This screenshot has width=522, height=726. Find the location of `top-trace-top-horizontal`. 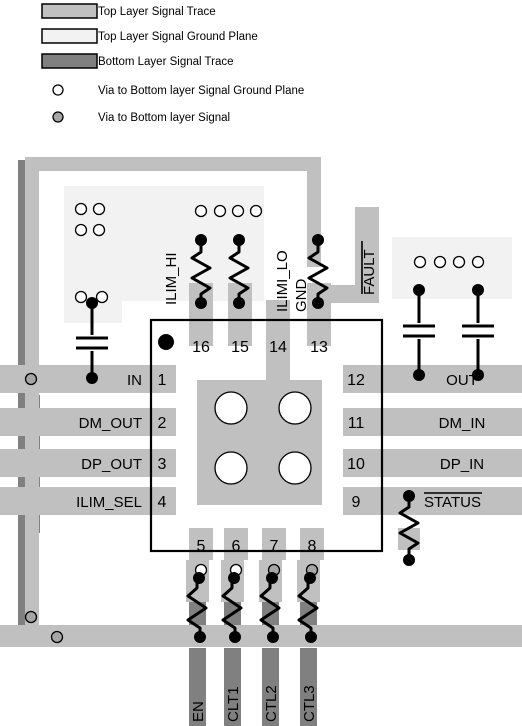

top-trace-top-horizontal is located at coordinates (173, 164).